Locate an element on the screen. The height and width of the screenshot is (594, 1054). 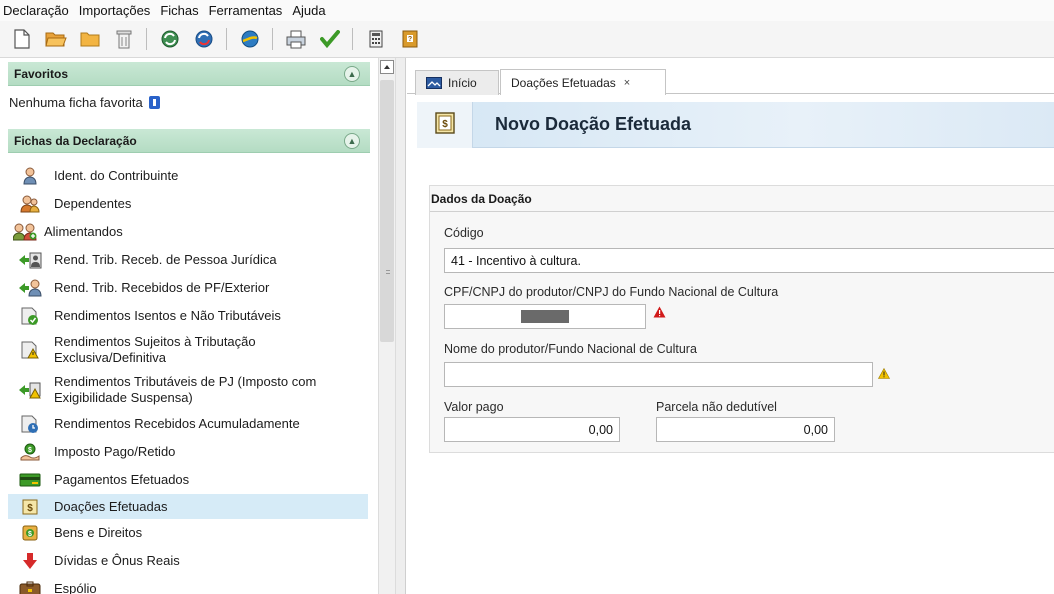
sidebar-item-rend-pf: Rend. Trib. Recebidos de PF/Exterior is located at coordinates (188, 288).